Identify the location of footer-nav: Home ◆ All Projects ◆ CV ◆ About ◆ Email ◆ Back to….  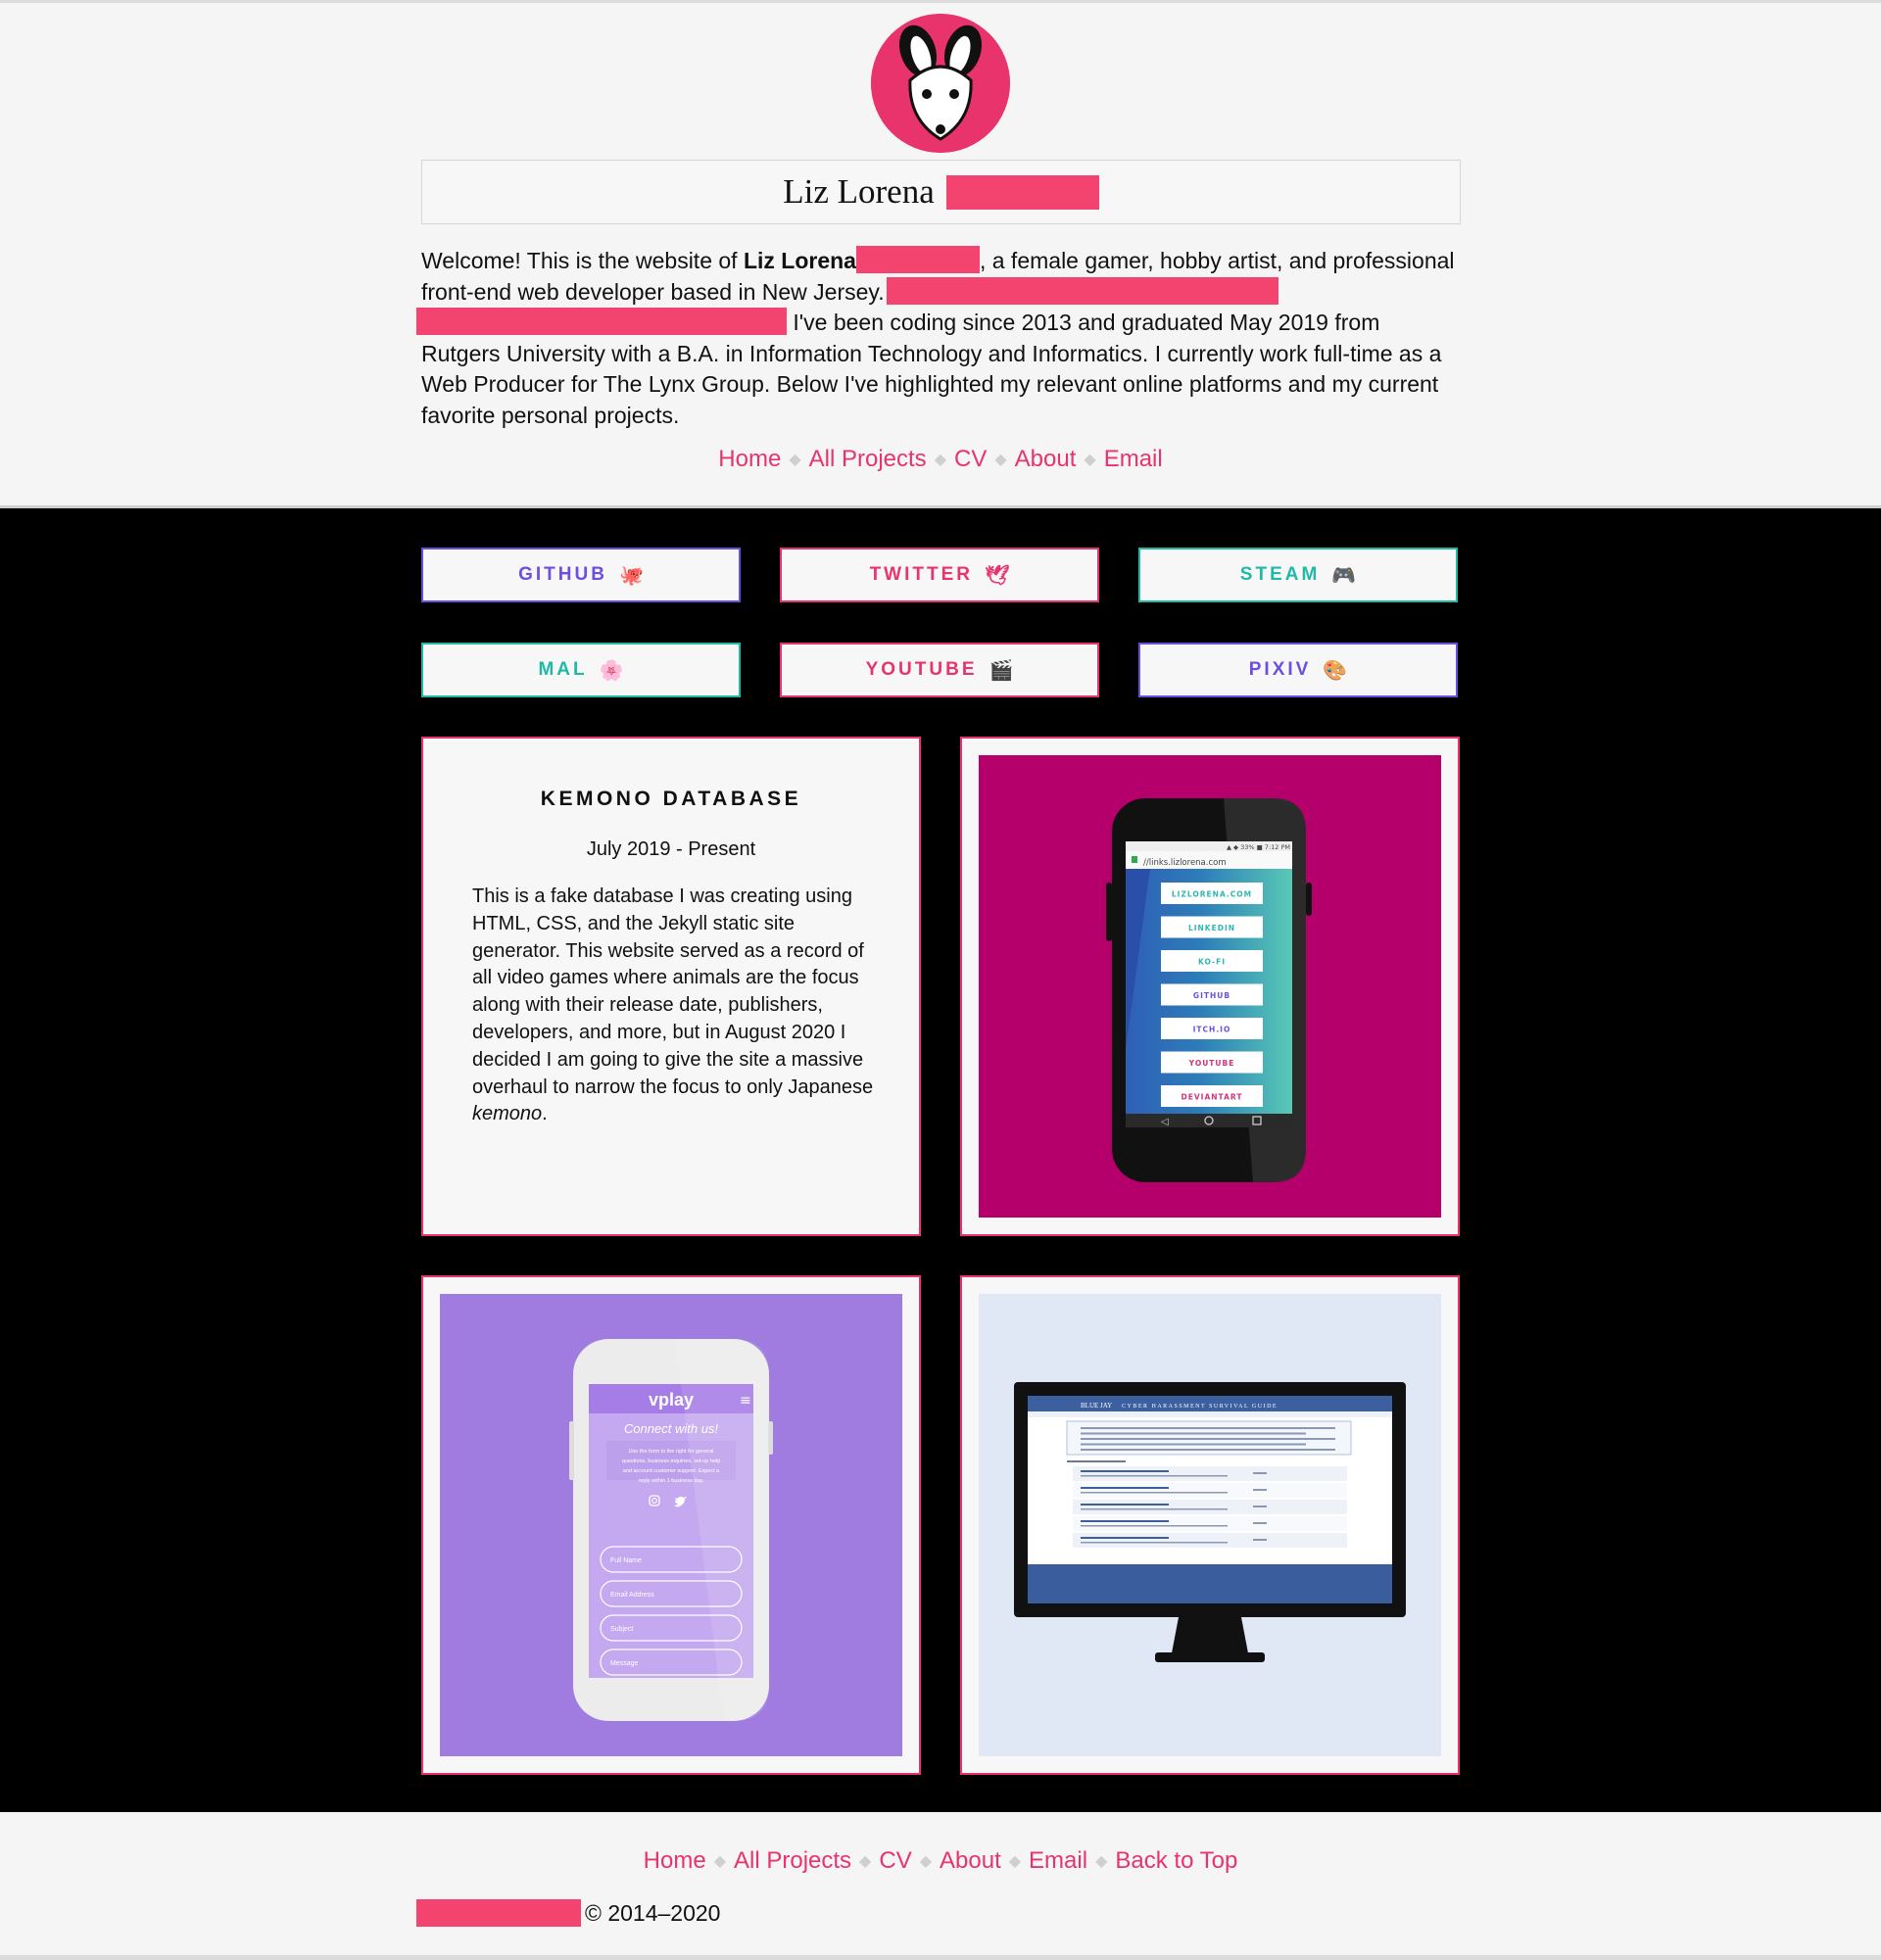
(940, 1861).